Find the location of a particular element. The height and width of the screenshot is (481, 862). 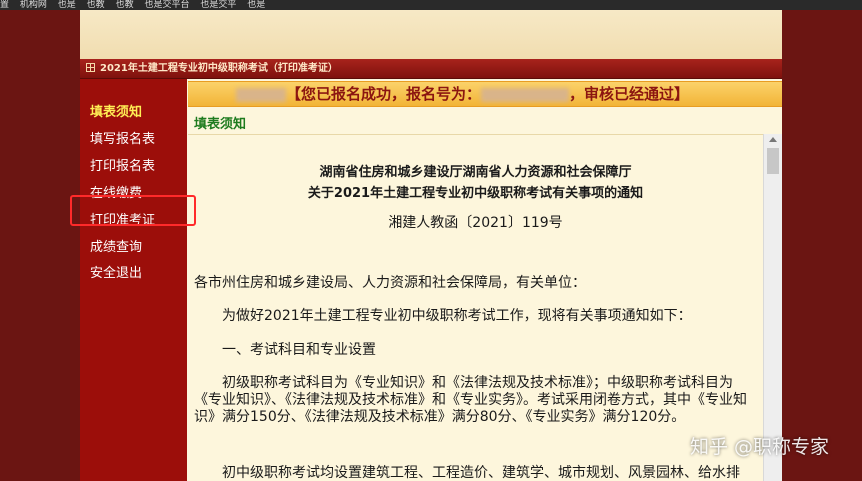

grid-icon is located at coordinates (90, 67).